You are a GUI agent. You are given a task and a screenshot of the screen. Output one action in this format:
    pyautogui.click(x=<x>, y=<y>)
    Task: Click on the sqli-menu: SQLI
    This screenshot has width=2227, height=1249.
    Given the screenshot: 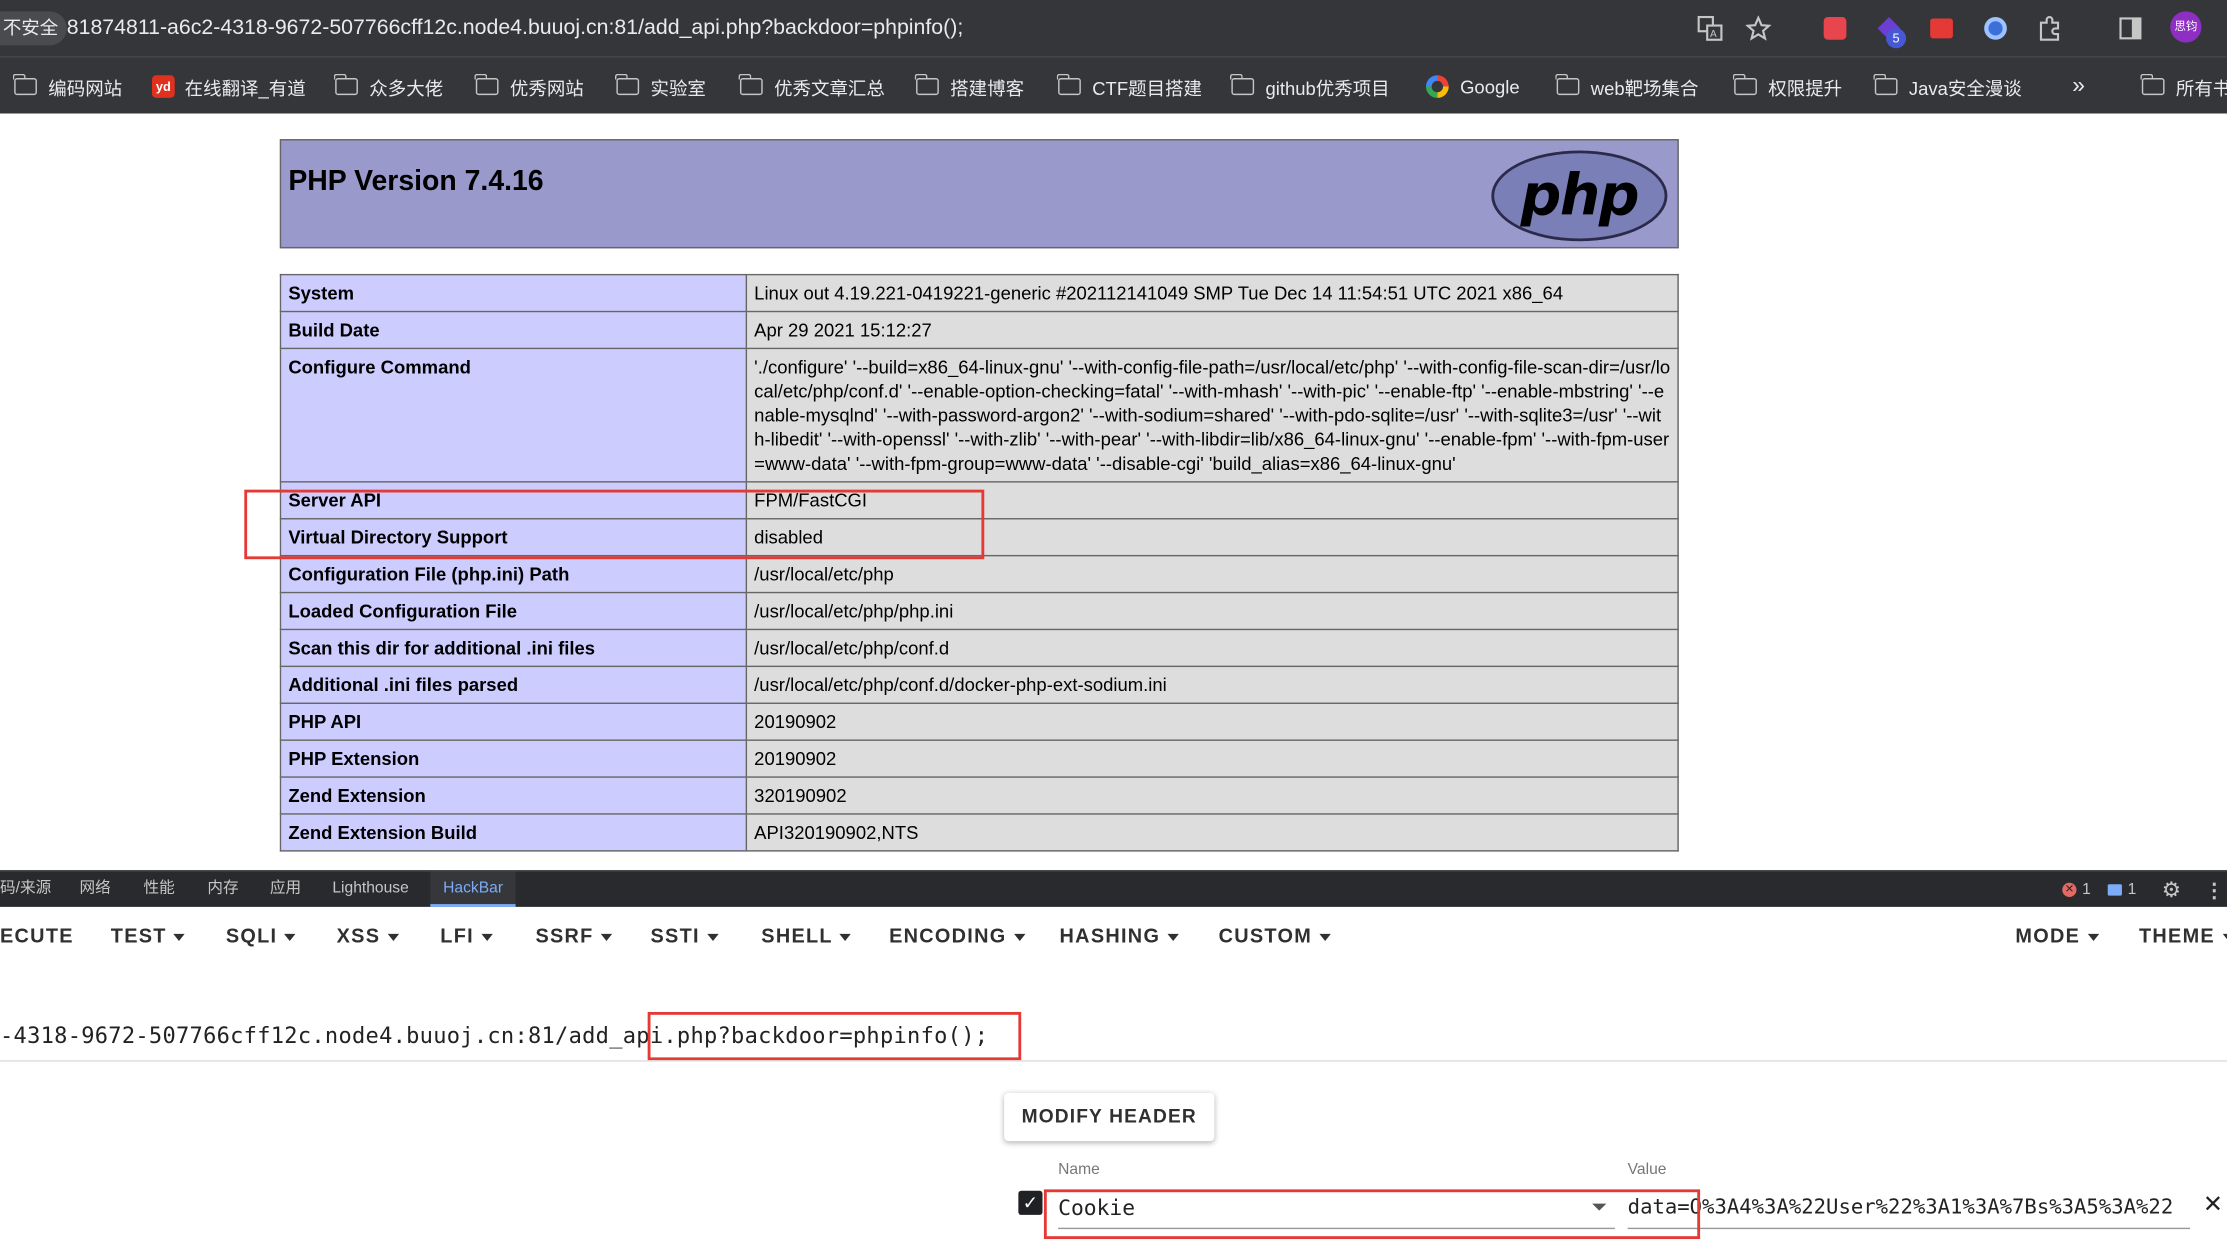 What is the action you would take?
    pyautogui.click(x=261, y=935)
    